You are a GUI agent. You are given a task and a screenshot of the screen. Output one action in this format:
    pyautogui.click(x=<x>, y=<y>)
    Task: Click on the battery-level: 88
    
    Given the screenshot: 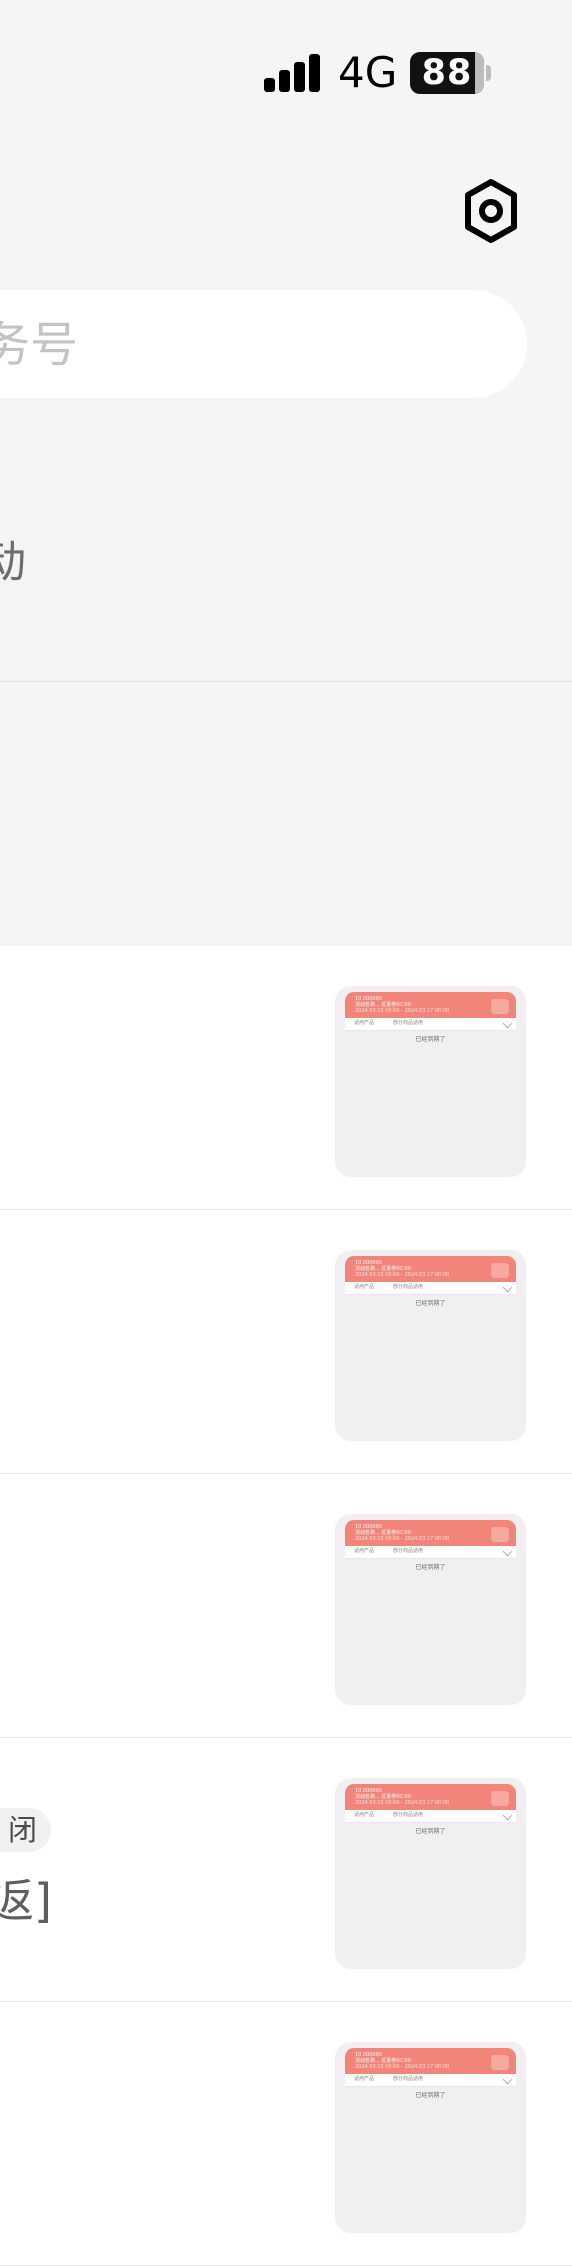 What is the action you would take?
    pyautogui.click(x=447, y=73)
    